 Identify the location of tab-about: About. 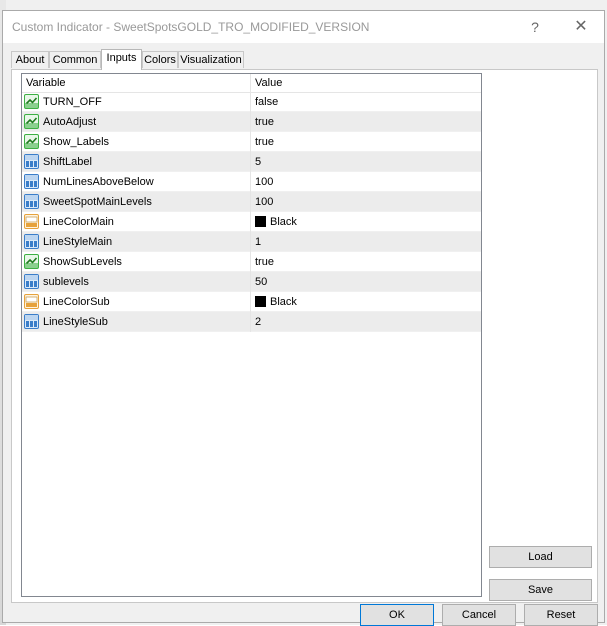
(30, 59).